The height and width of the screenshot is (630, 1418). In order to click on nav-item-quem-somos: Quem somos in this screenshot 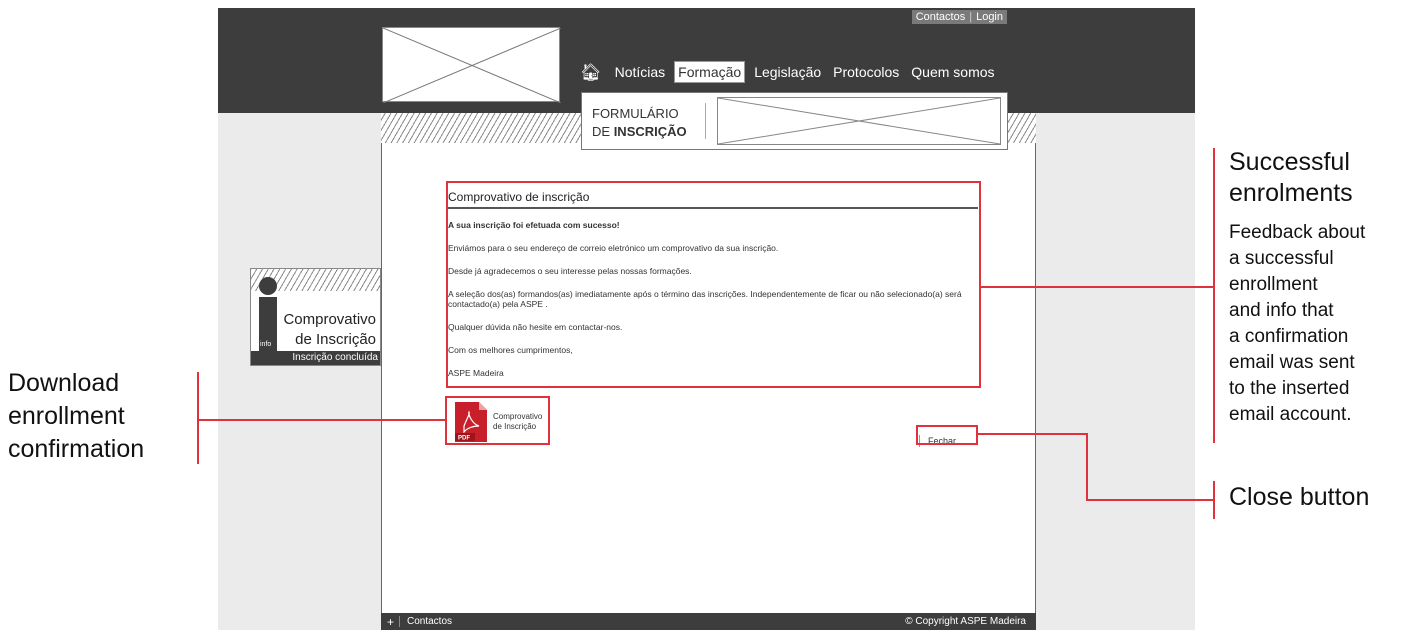, I will do `click(952, 72)`.